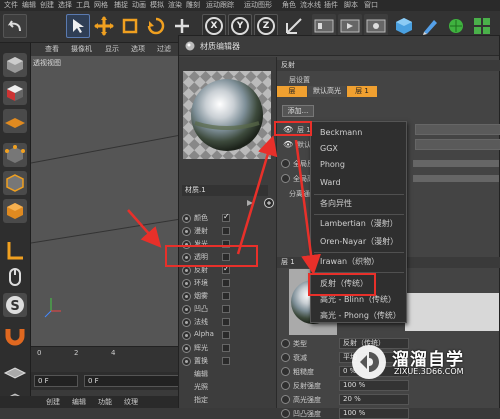 This screenshot has height=419, width=500. I want to click on property-value: 100 %, so click(374, 413).